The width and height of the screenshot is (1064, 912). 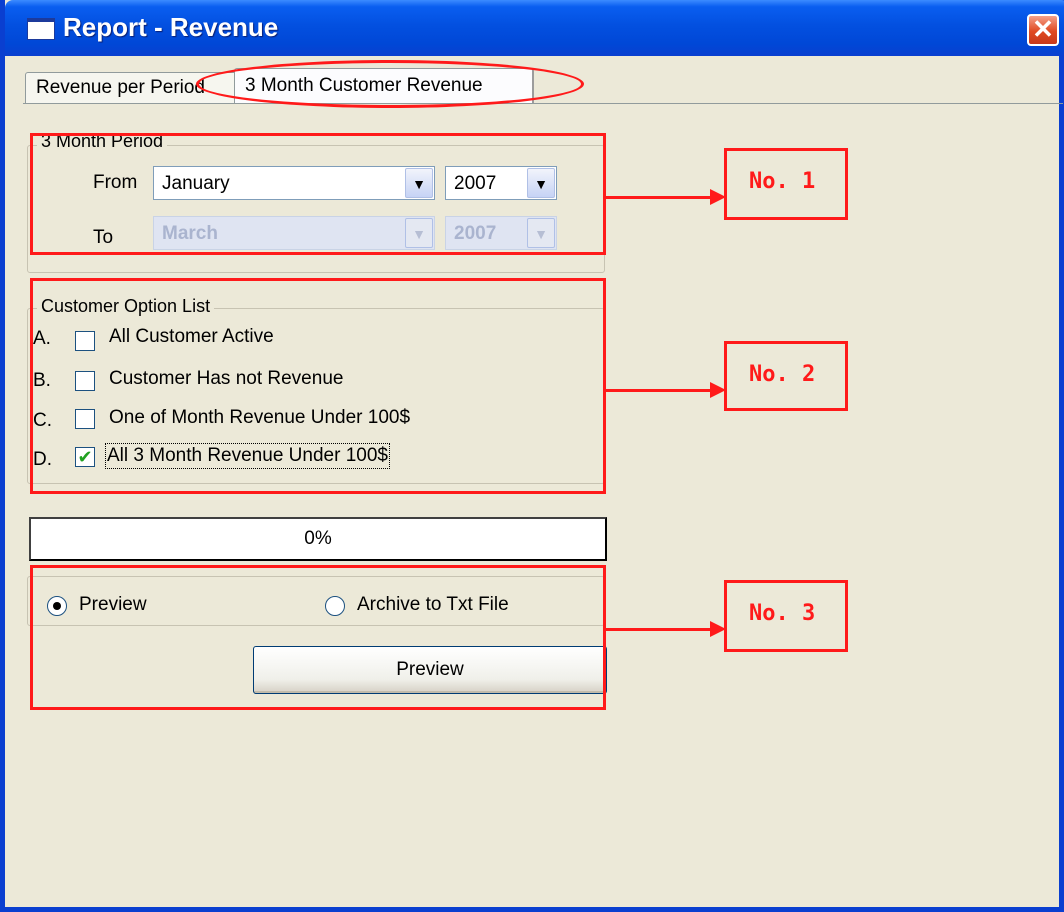 I want to click on annotation-label-2: No. 2, so click(x=786, y=376).